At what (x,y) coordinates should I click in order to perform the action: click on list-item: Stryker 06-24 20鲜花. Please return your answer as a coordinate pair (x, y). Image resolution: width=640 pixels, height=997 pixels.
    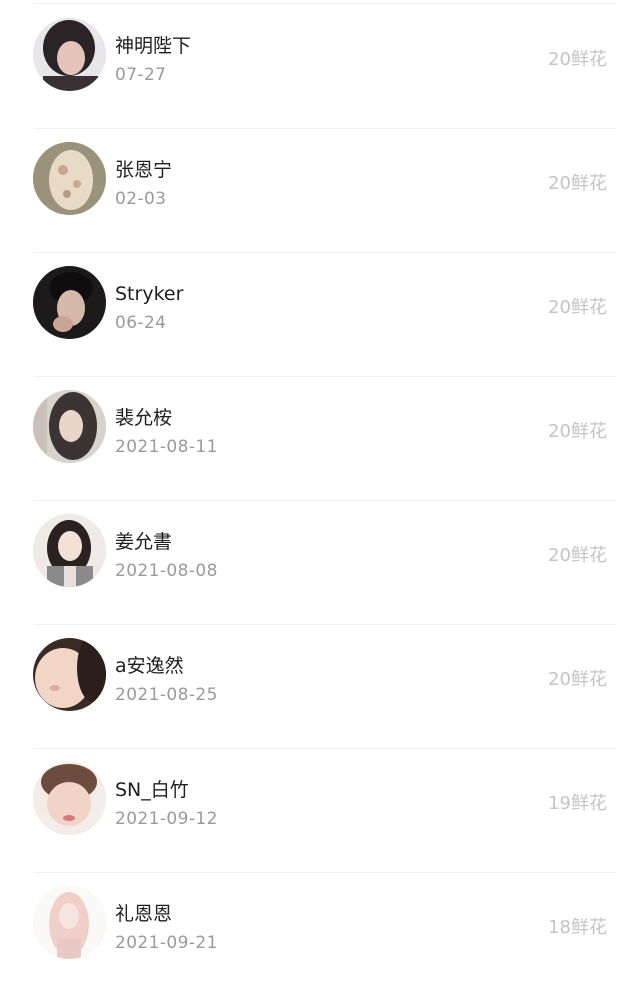
    Looking at the image, I should click on (320, 315).